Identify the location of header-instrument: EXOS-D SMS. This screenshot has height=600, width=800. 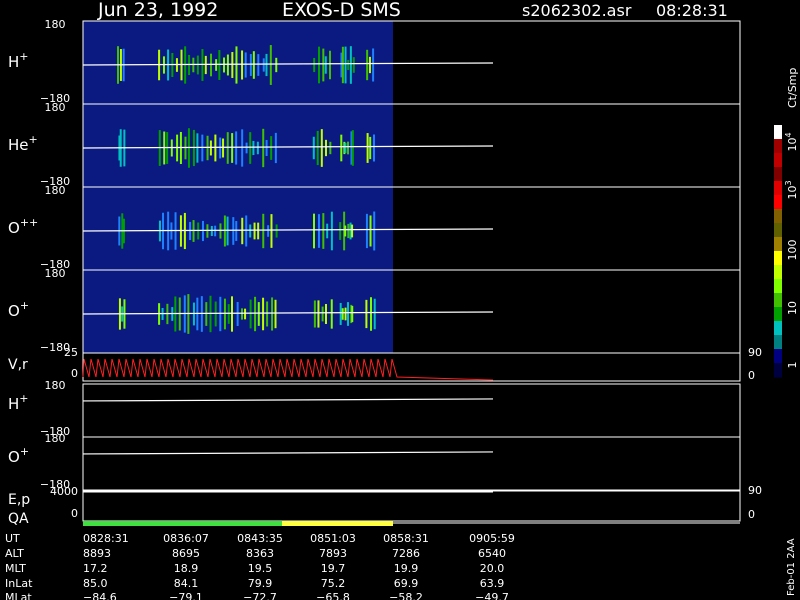
(341, 10).